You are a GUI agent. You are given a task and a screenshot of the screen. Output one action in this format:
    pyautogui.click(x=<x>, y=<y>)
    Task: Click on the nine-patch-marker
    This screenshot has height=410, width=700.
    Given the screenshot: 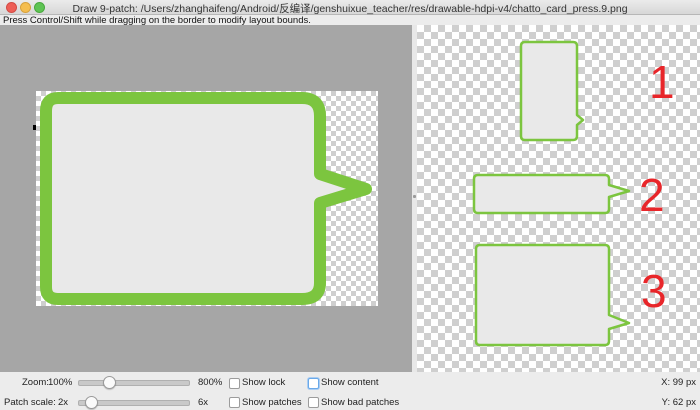 What is the action you would take?
    pyautogui.click(x=34, y=127)
    